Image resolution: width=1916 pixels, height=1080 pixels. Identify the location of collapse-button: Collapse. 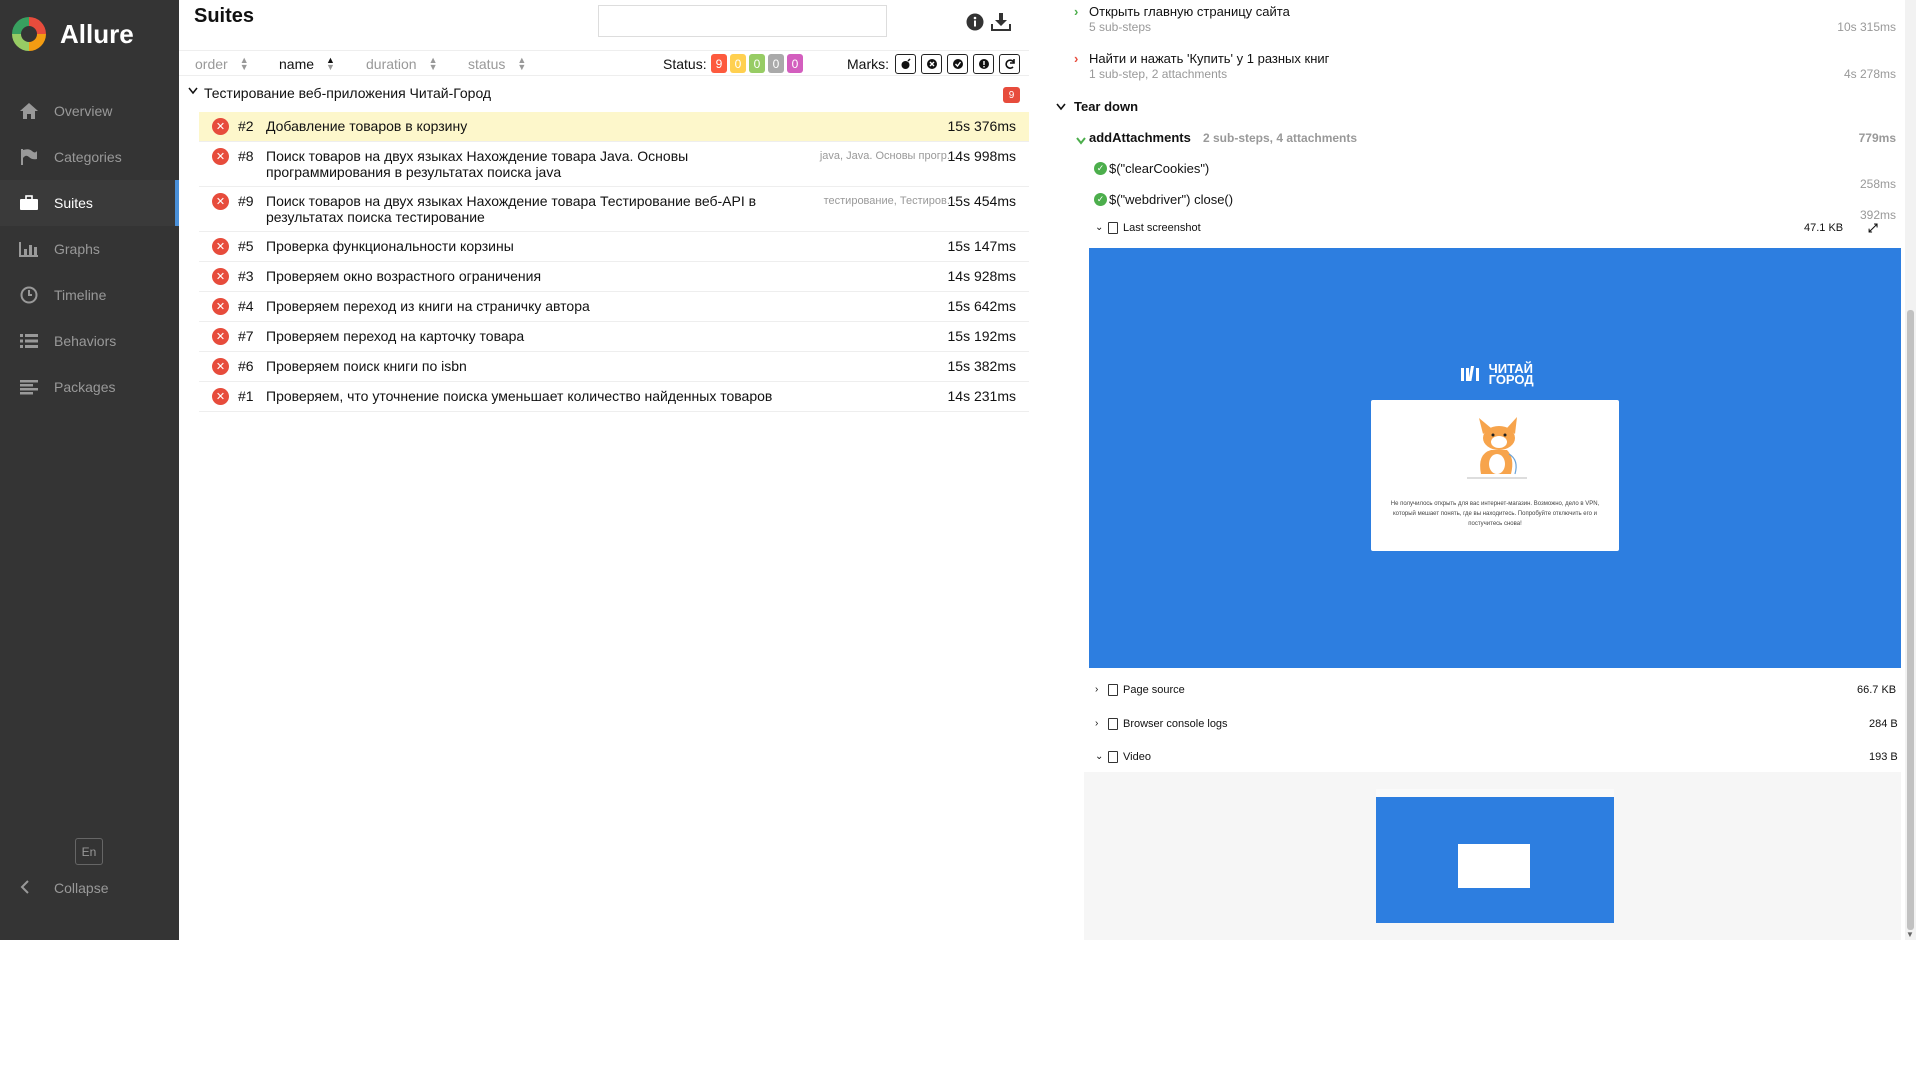
(54, 888).